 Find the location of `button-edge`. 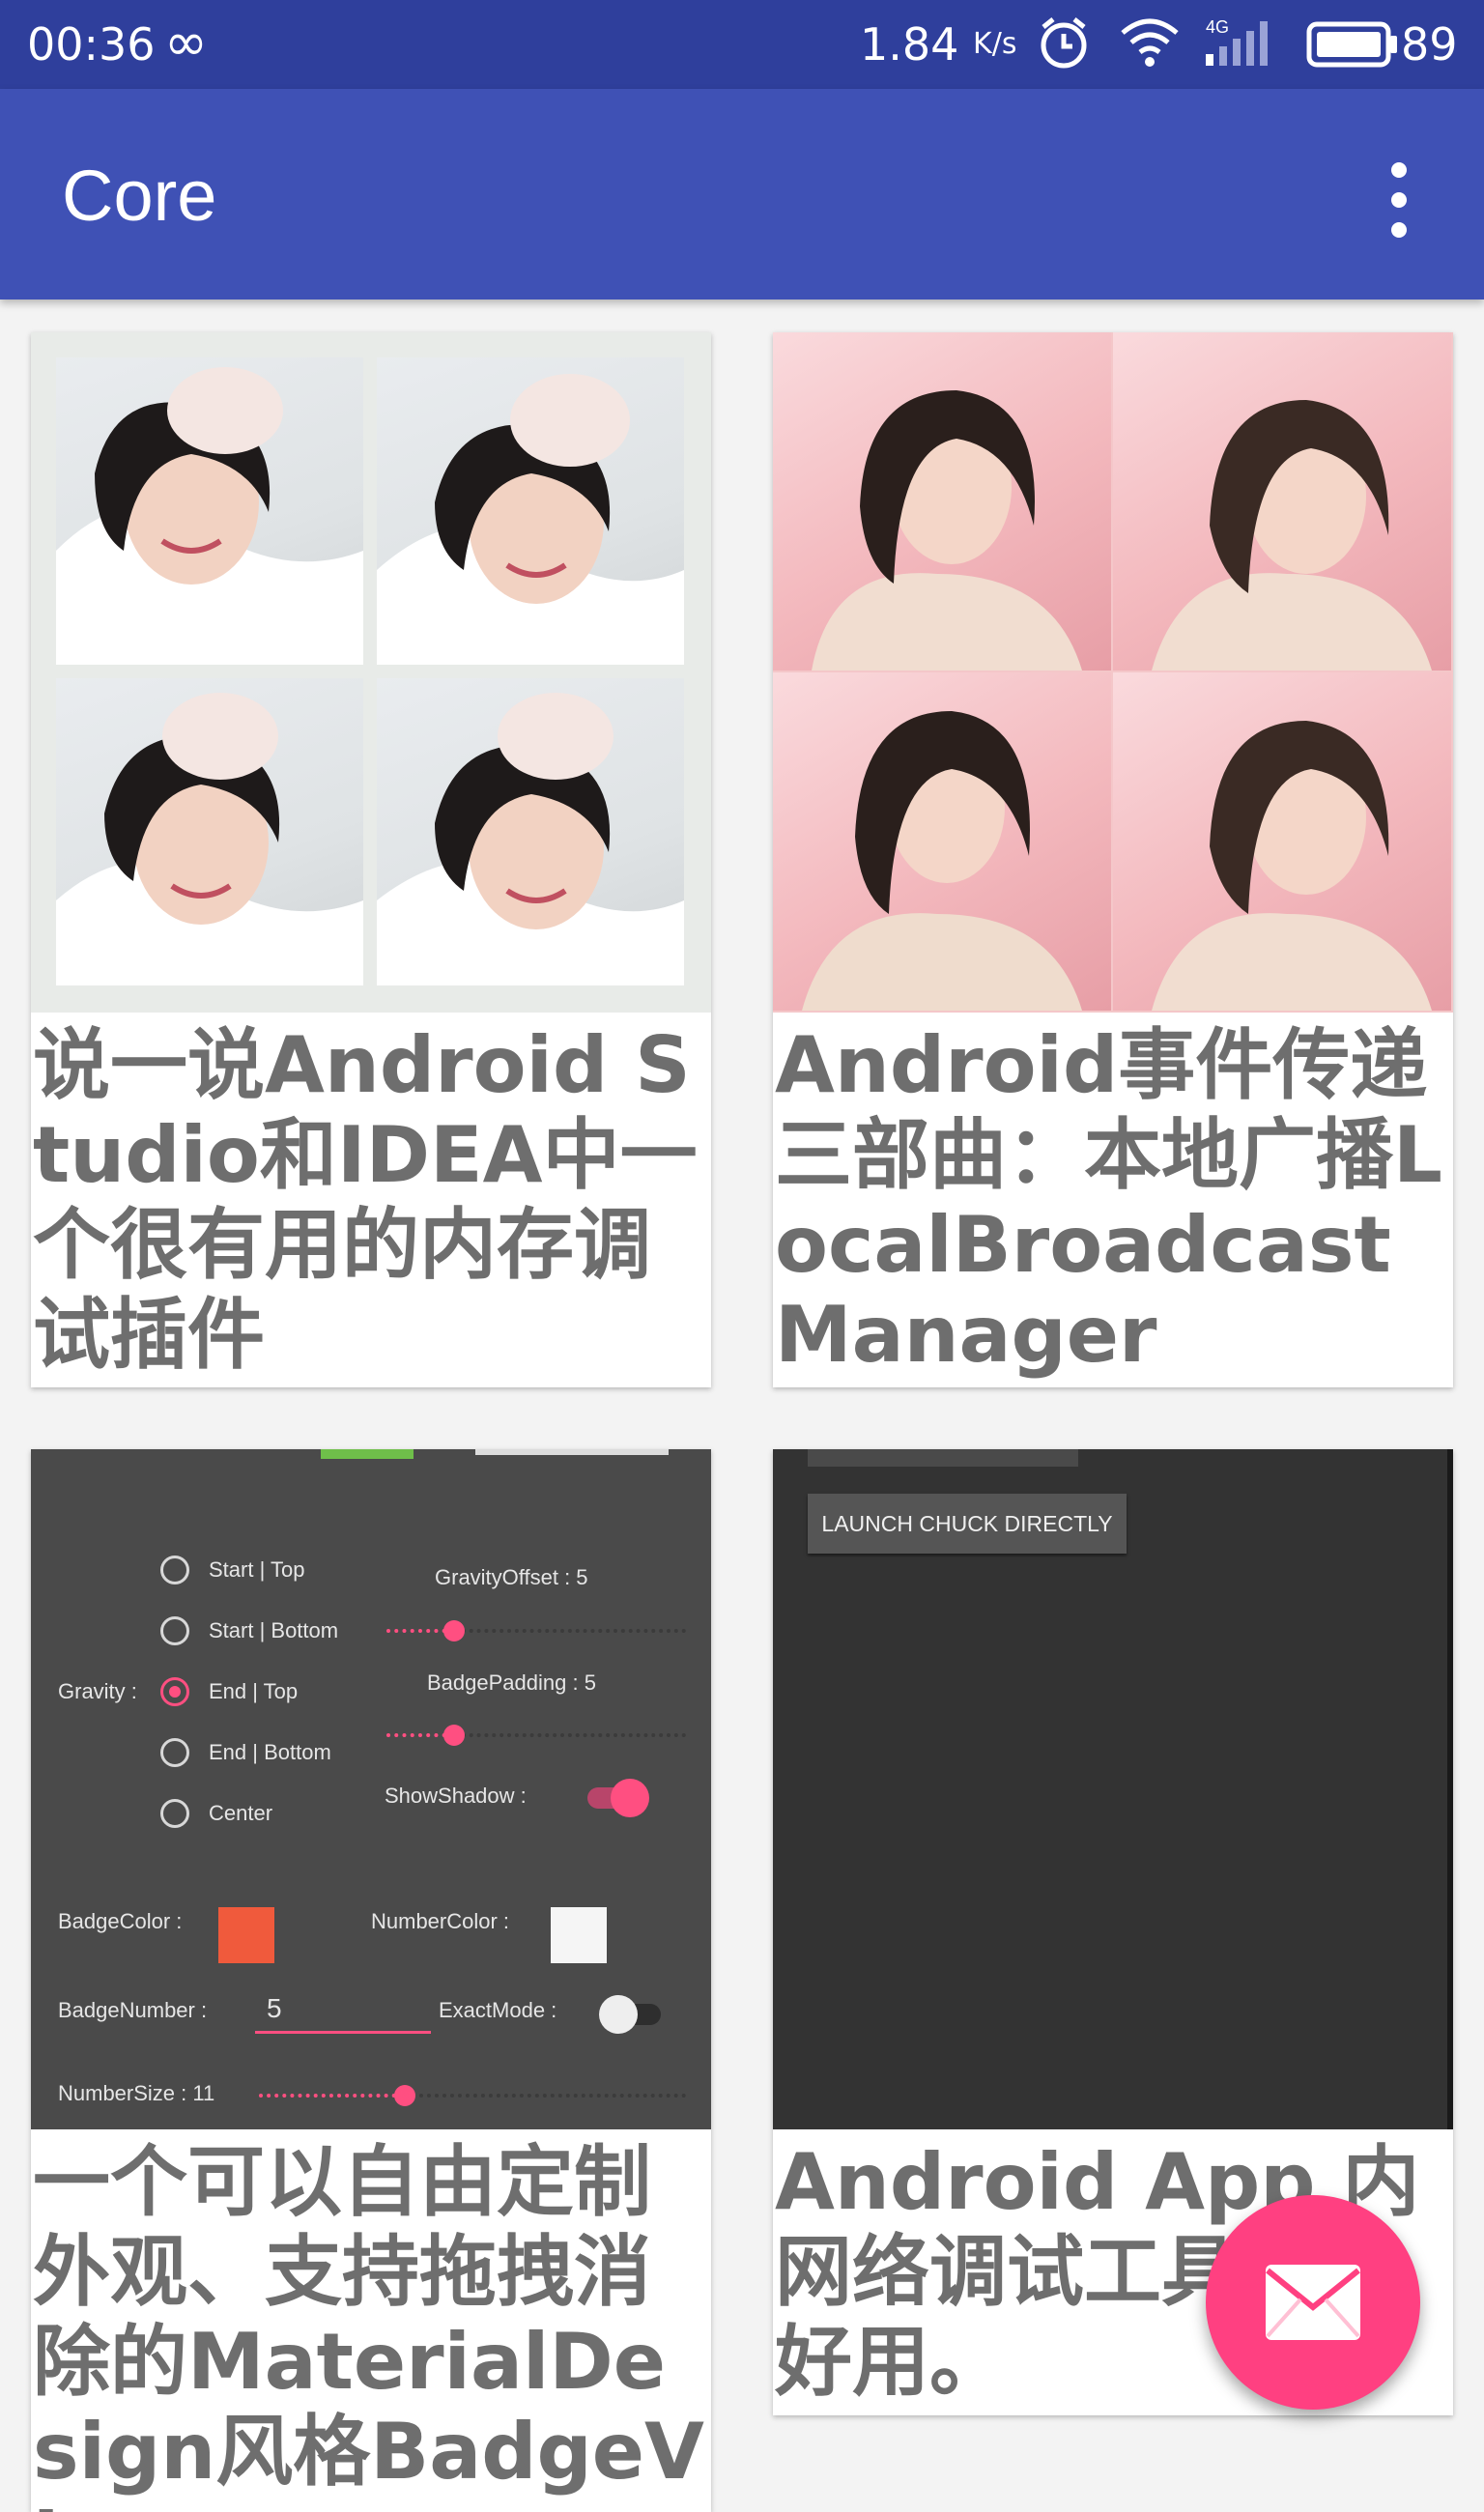

button-edge is located at coordinates (943, 1458).